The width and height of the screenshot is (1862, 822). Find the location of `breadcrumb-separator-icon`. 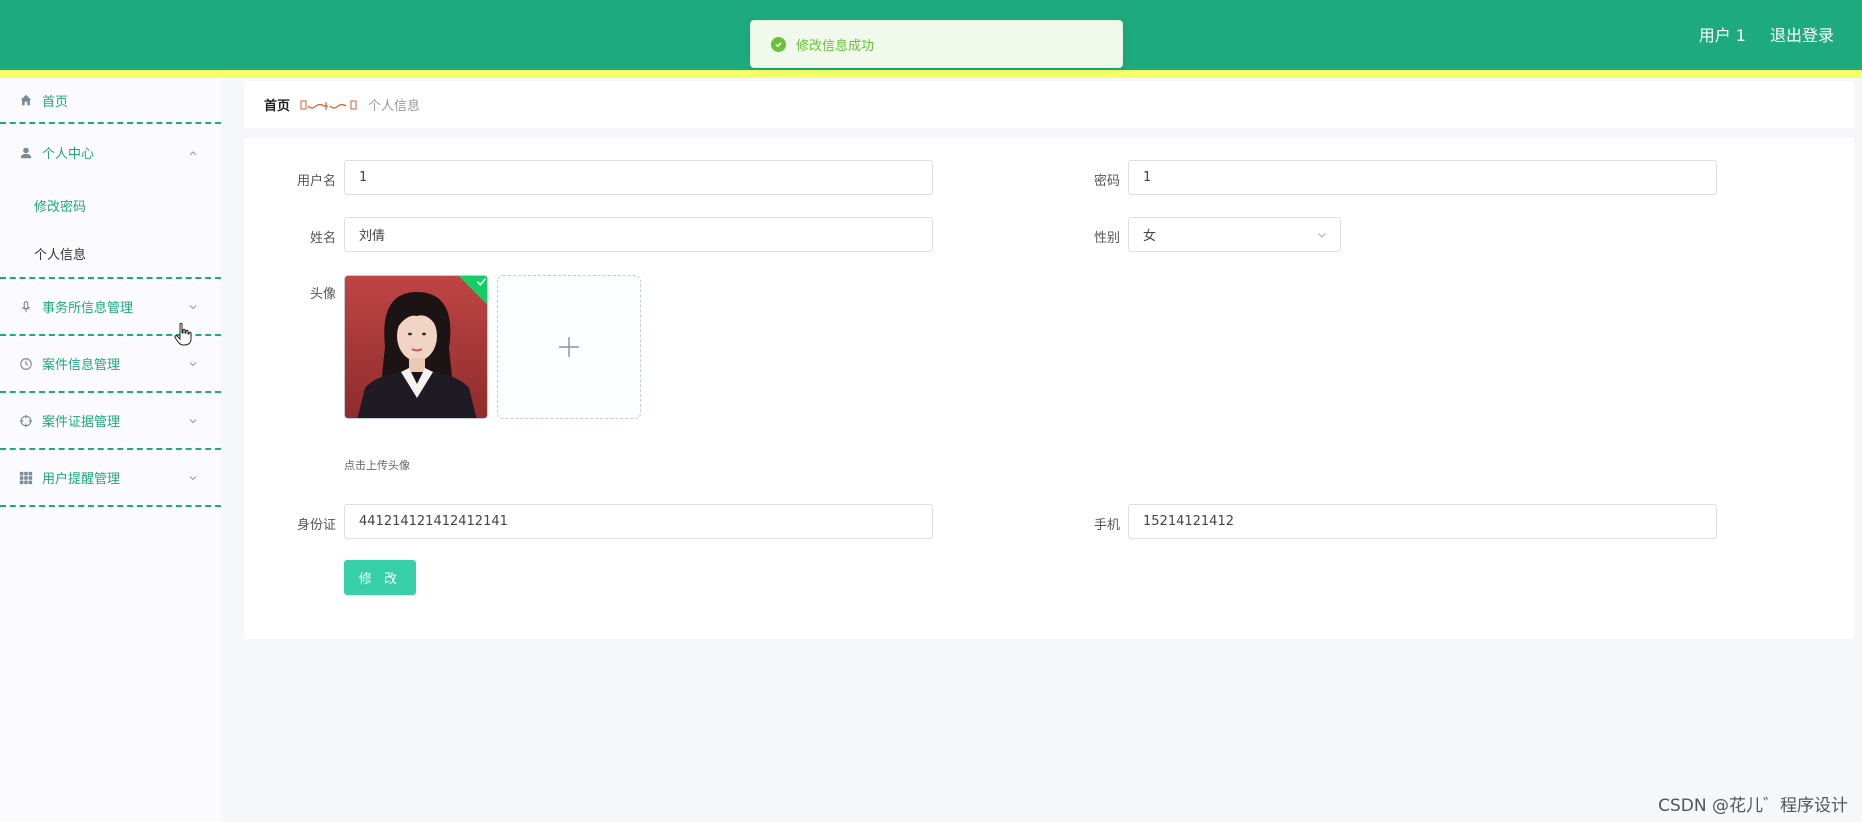

breadcrumb-separator-icon is located at coordinates (328, 105).